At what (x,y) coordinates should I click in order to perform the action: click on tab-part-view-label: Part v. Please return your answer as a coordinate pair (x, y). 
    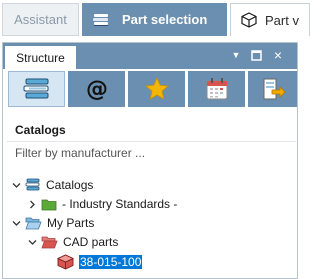
    Looking at the image, I should click on (282, 20).